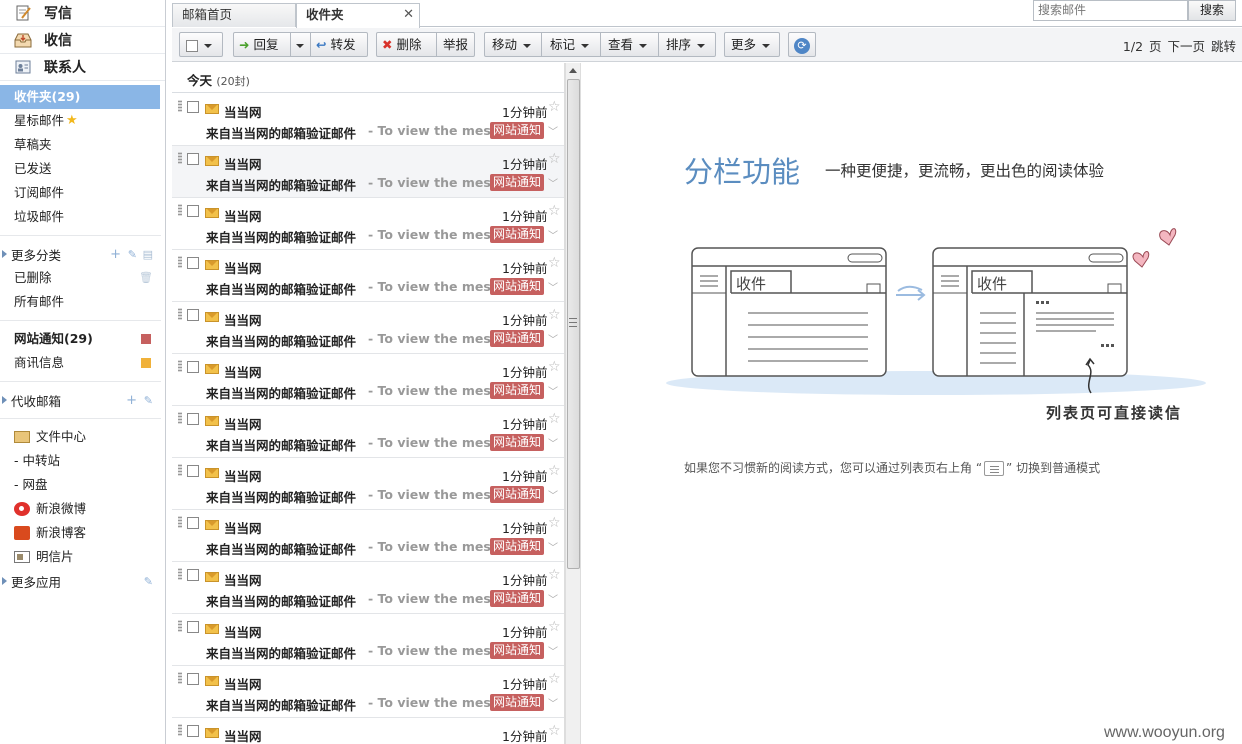 Image resolution: width=1242 pixels, height=744 pixels. I want to click on settings-icon: ▤, so click(148, 254).